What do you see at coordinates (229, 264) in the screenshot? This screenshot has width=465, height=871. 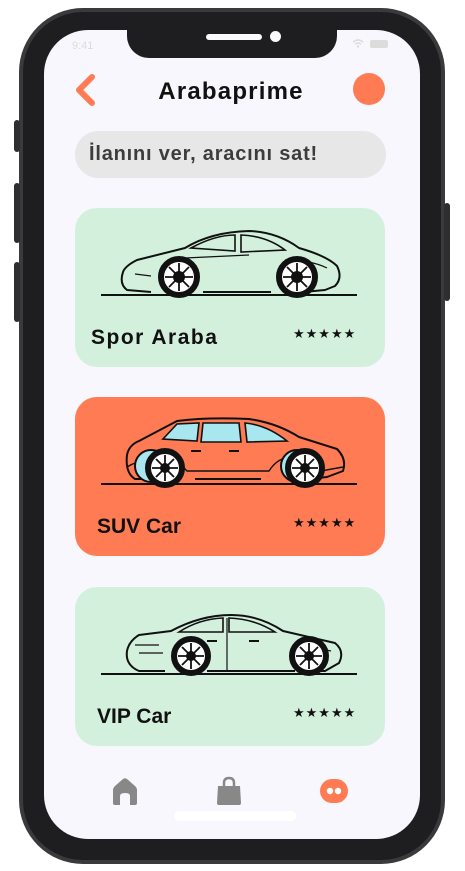 I see `sports-car-icon` at bounding box center [229, 264].